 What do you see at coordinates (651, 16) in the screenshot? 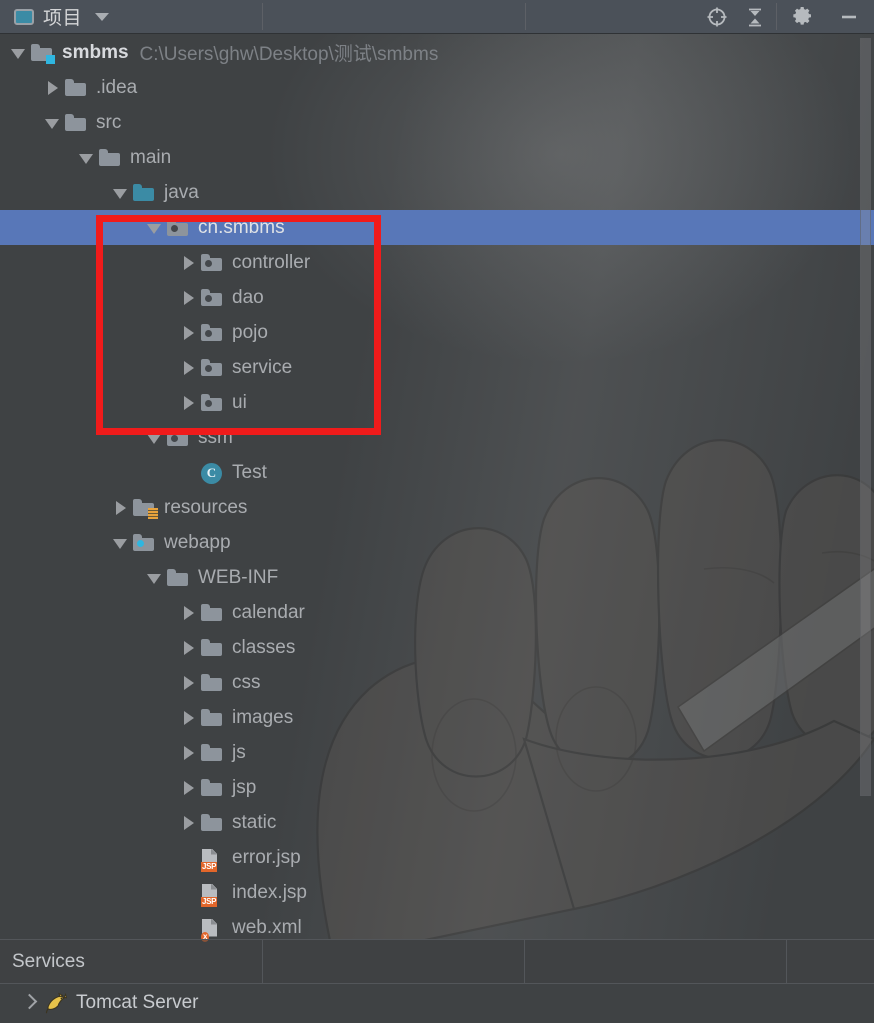
I see `header-action-group` at bounding box center [651, 16].